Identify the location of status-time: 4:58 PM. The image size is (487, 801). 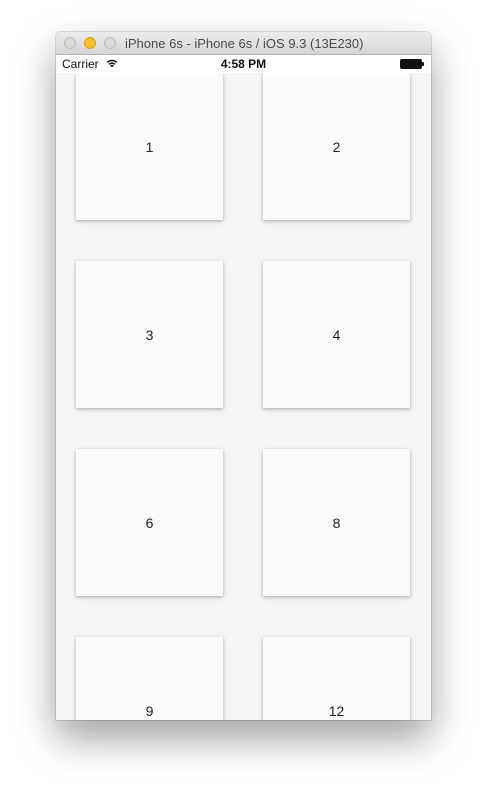
(243, 64).